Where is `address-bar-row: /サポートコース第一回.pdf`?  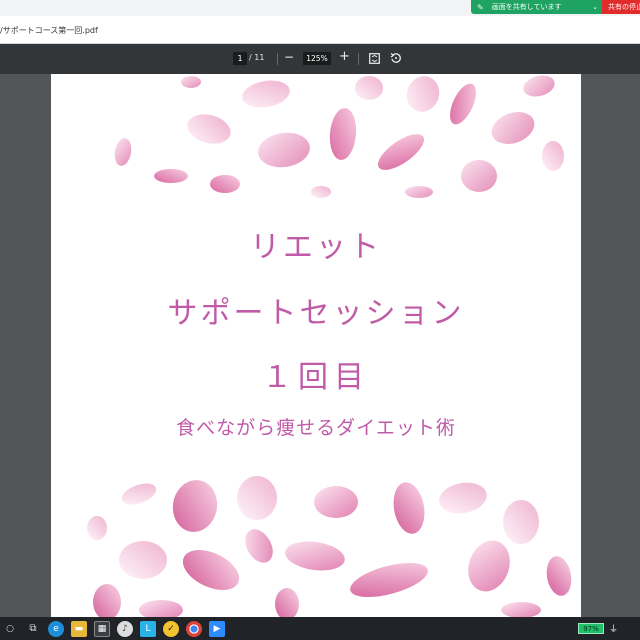
address-bar-row: /サポートコース第一回.pdf is located at coordinates (320, 30).